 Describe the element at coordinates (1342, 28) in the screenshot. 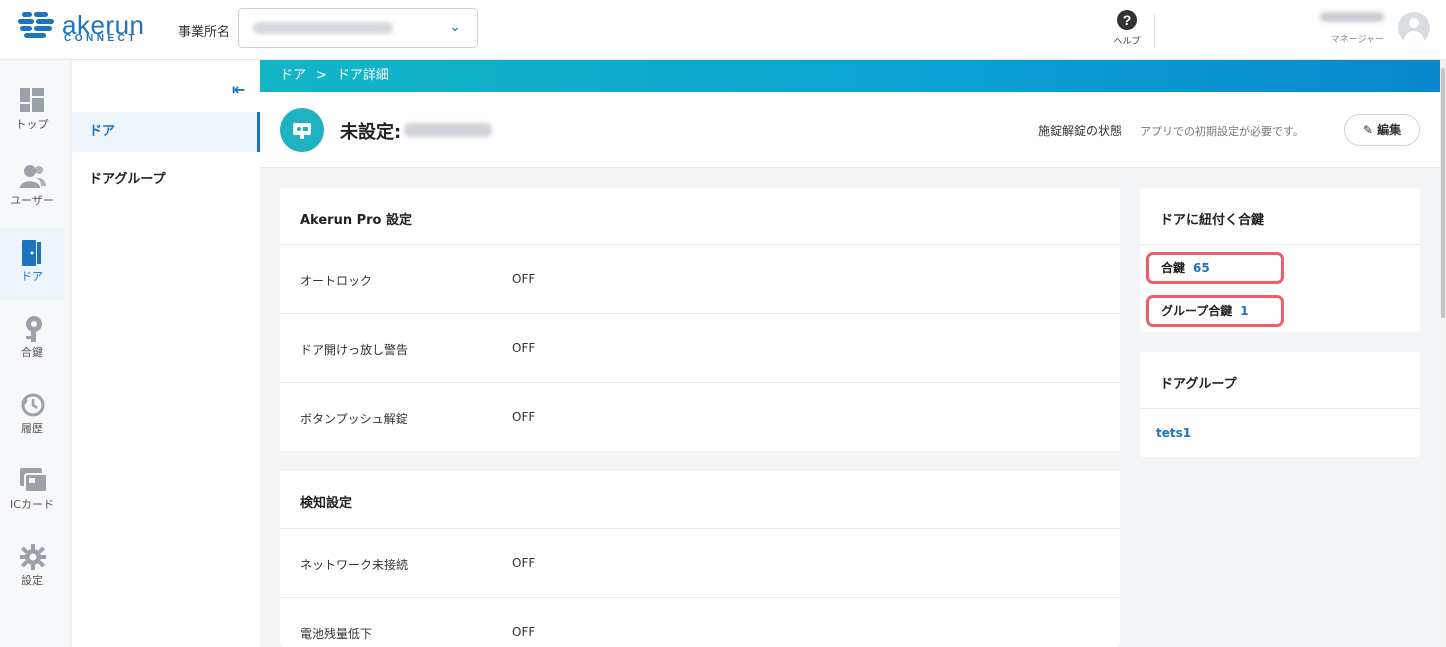

I see `user-menu: マネージャー` at that location.